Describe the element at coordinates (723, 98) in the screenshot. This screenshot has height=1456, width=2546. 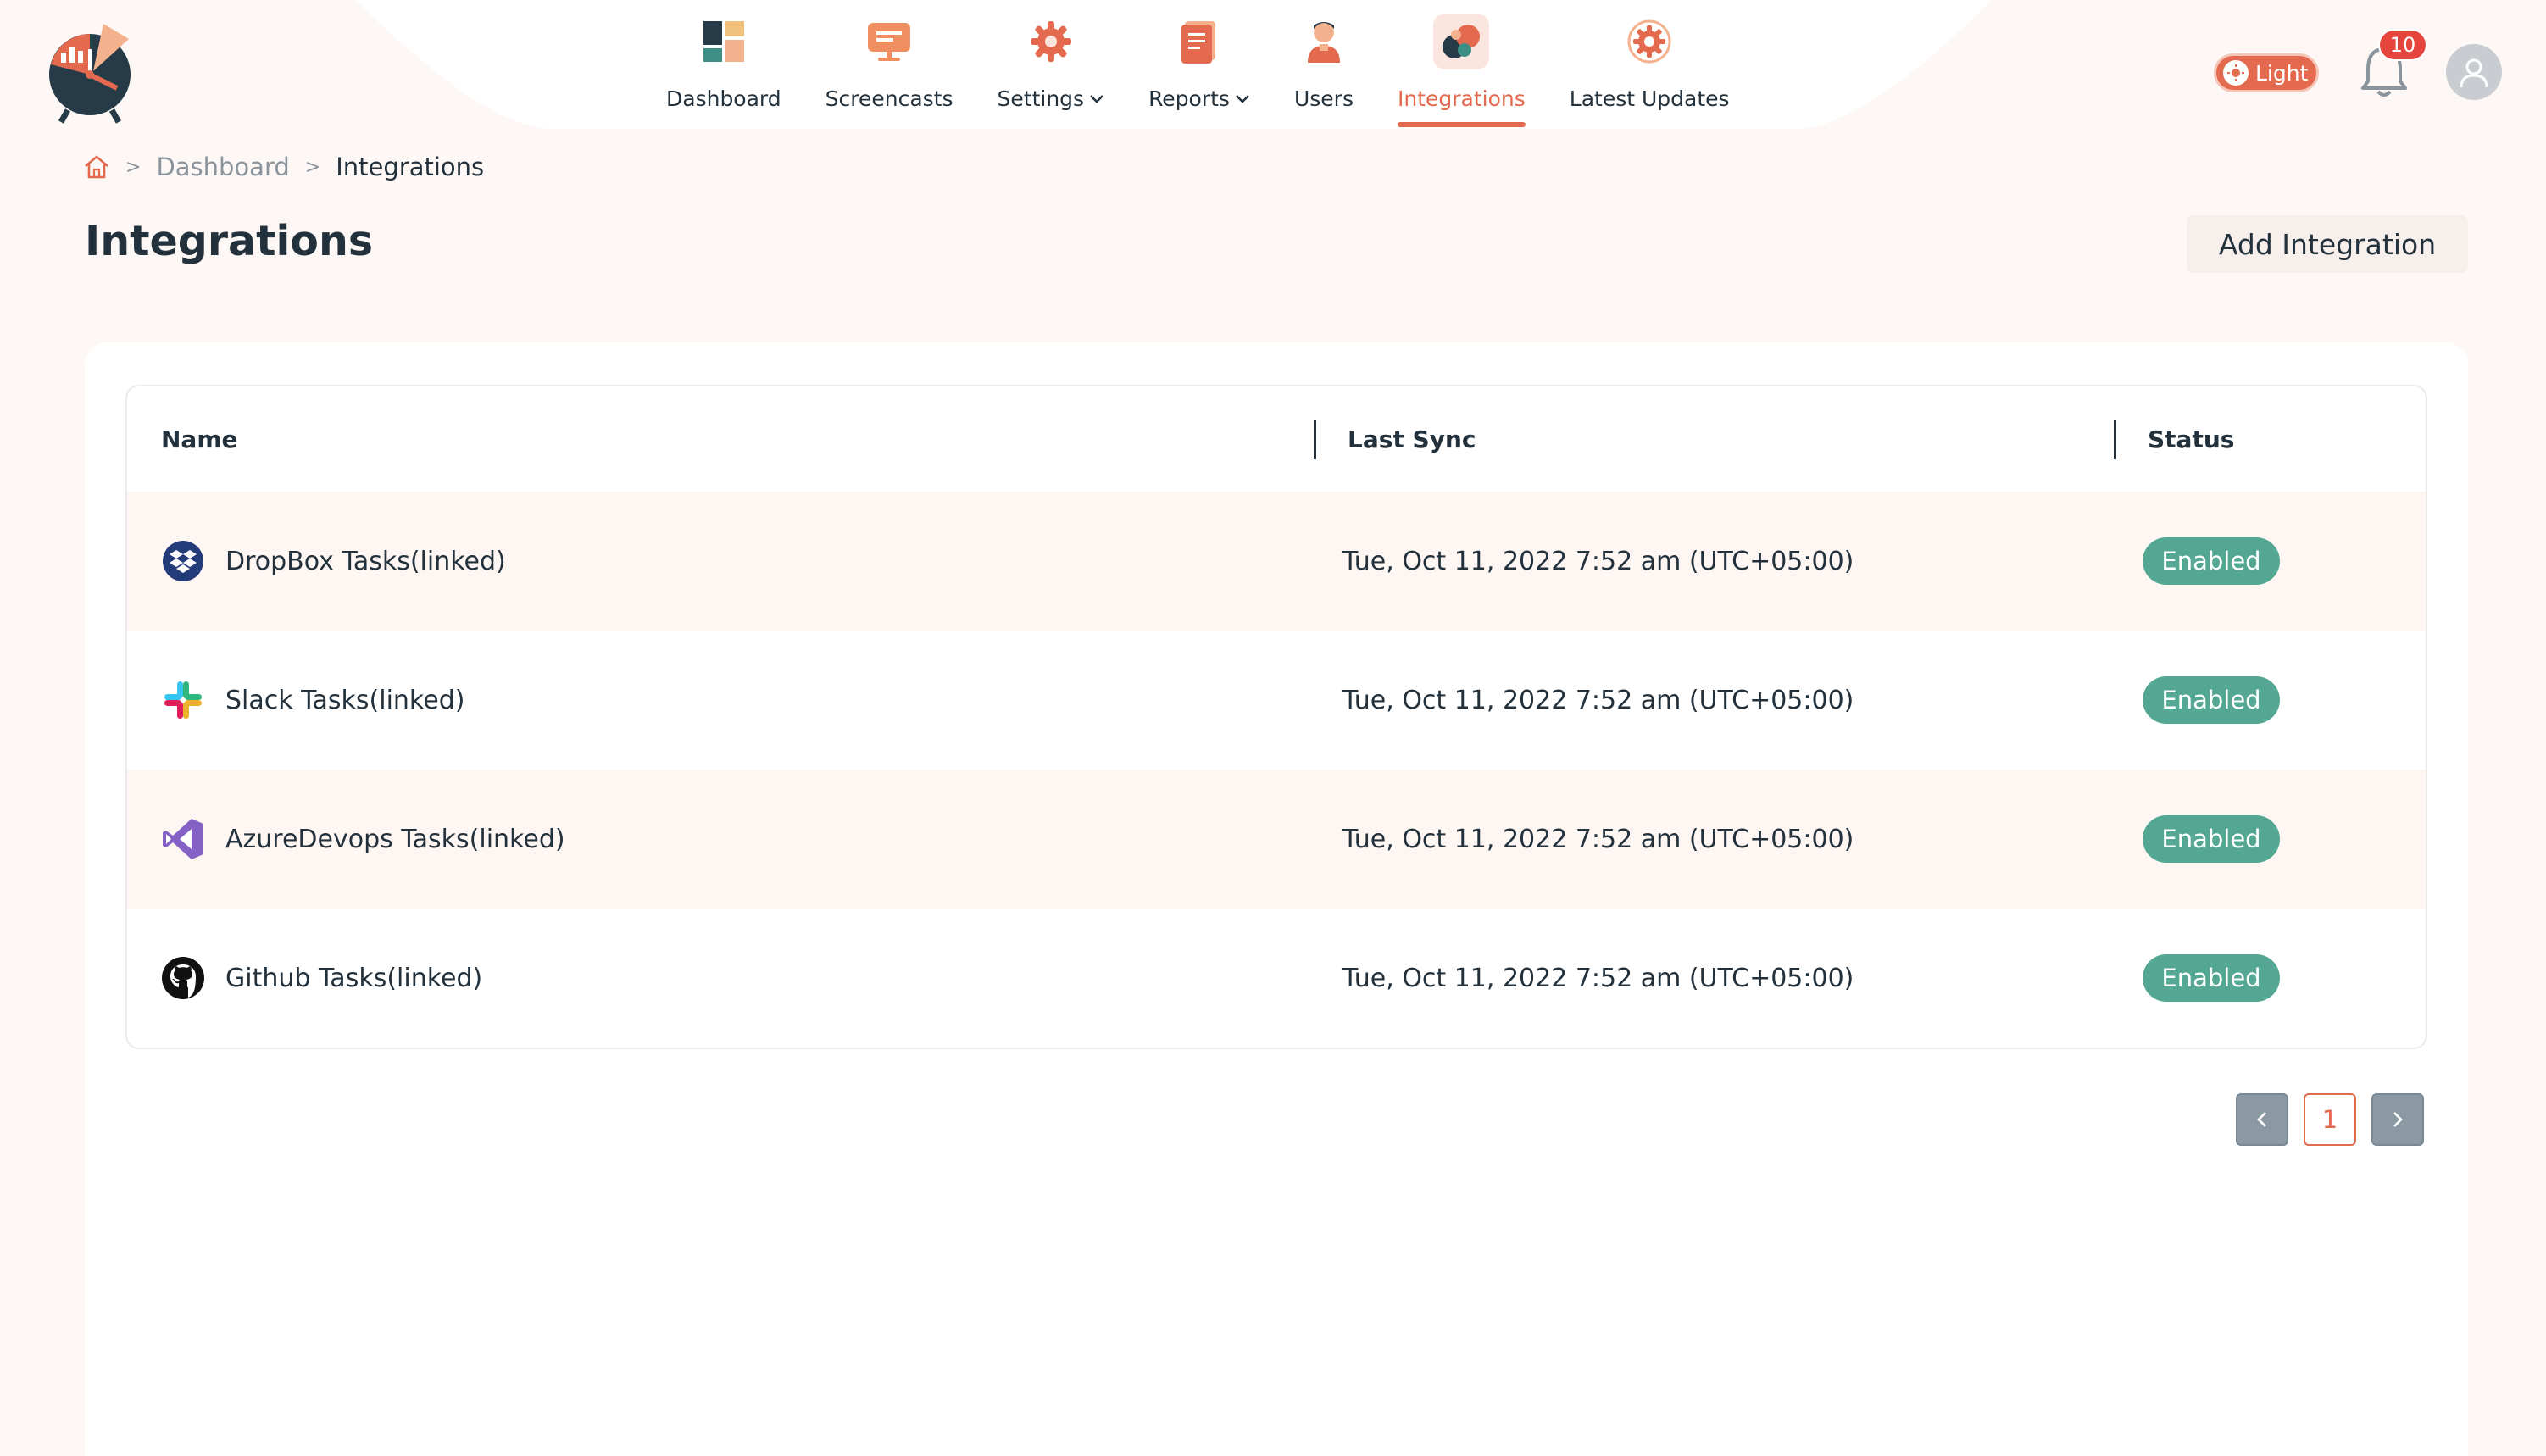
I see `nav-label-dashboard: Dashboard` at that location.